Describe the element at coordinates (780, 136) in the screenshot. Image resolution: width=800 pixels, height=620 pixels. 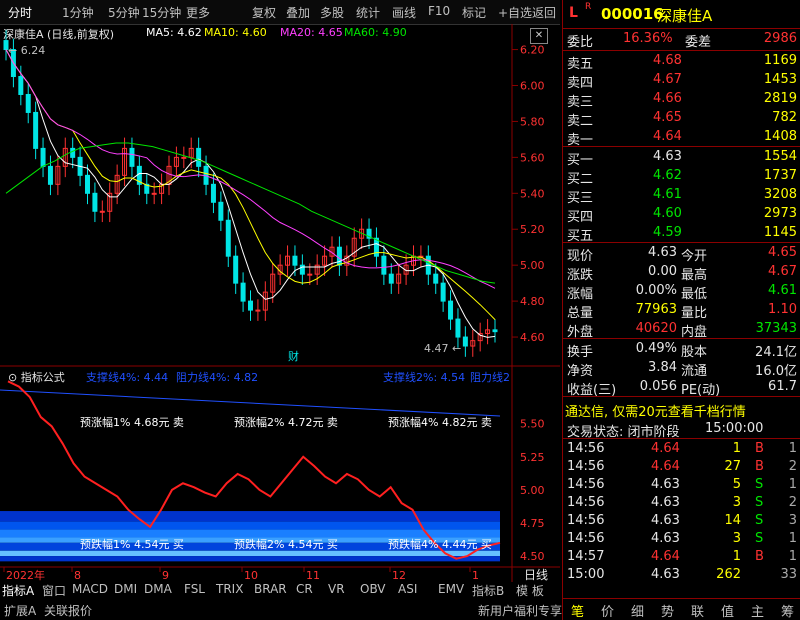
I see `ask-vol-4: 1408` at that location.